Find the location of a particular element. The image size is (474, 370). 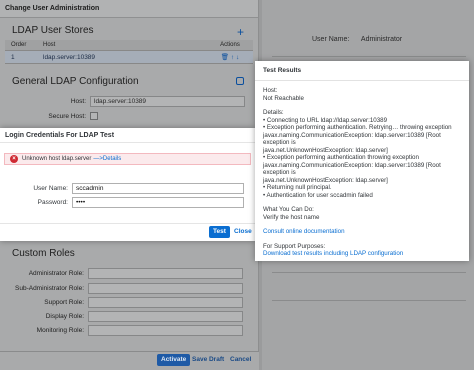

login-user-row: User Name: is located at coordinates (127, 188).